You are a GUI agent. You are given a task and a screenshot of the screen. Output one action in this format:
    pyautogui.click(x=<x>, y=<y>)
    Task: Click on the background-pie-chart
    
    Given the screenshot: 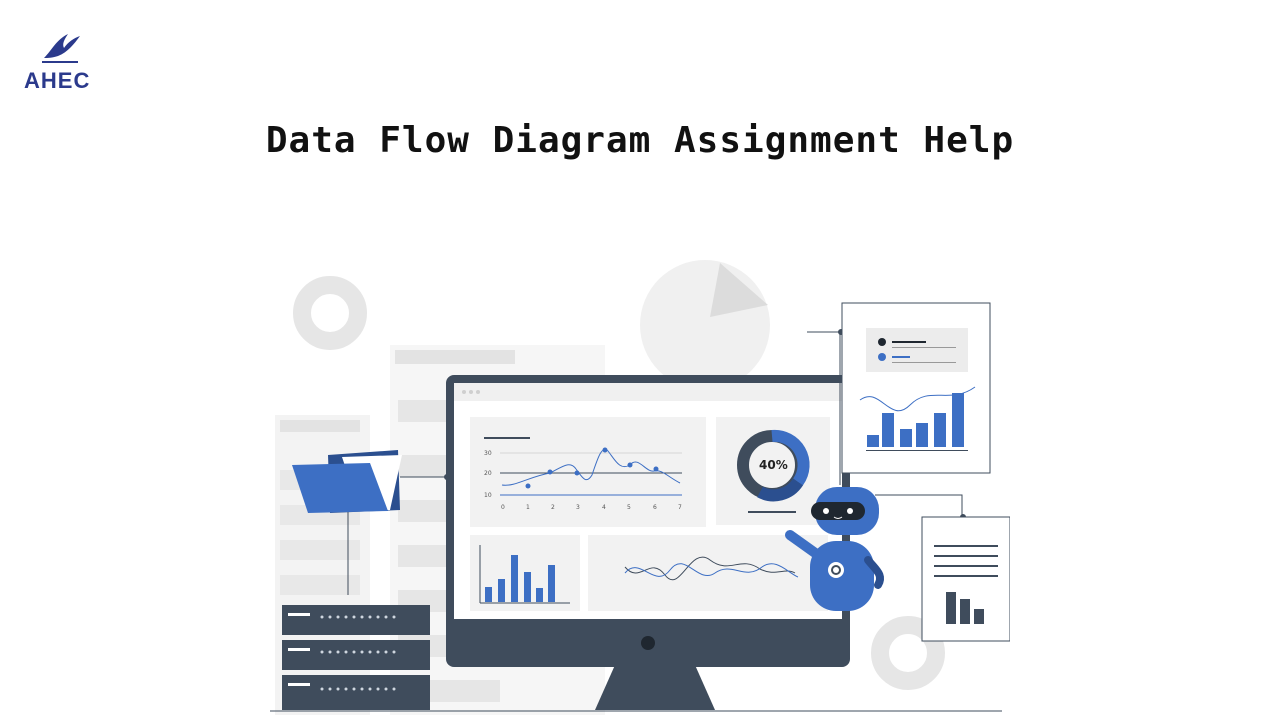 What is the action you would take?
    pyautogui.click(x=705, y=325)
    